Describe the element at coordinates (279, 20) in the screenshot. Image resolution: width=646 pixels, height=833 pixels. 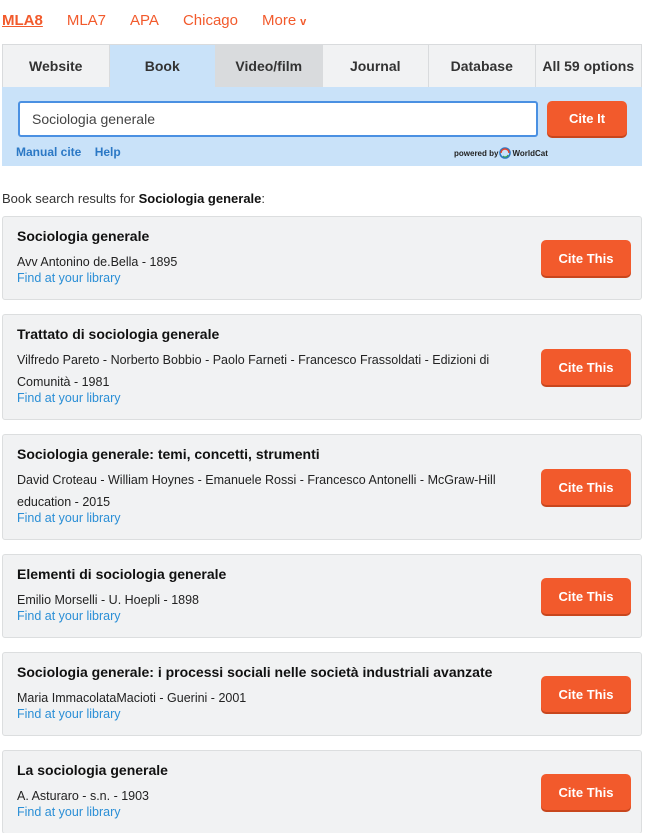
I see `style-more-label: More` at that location.